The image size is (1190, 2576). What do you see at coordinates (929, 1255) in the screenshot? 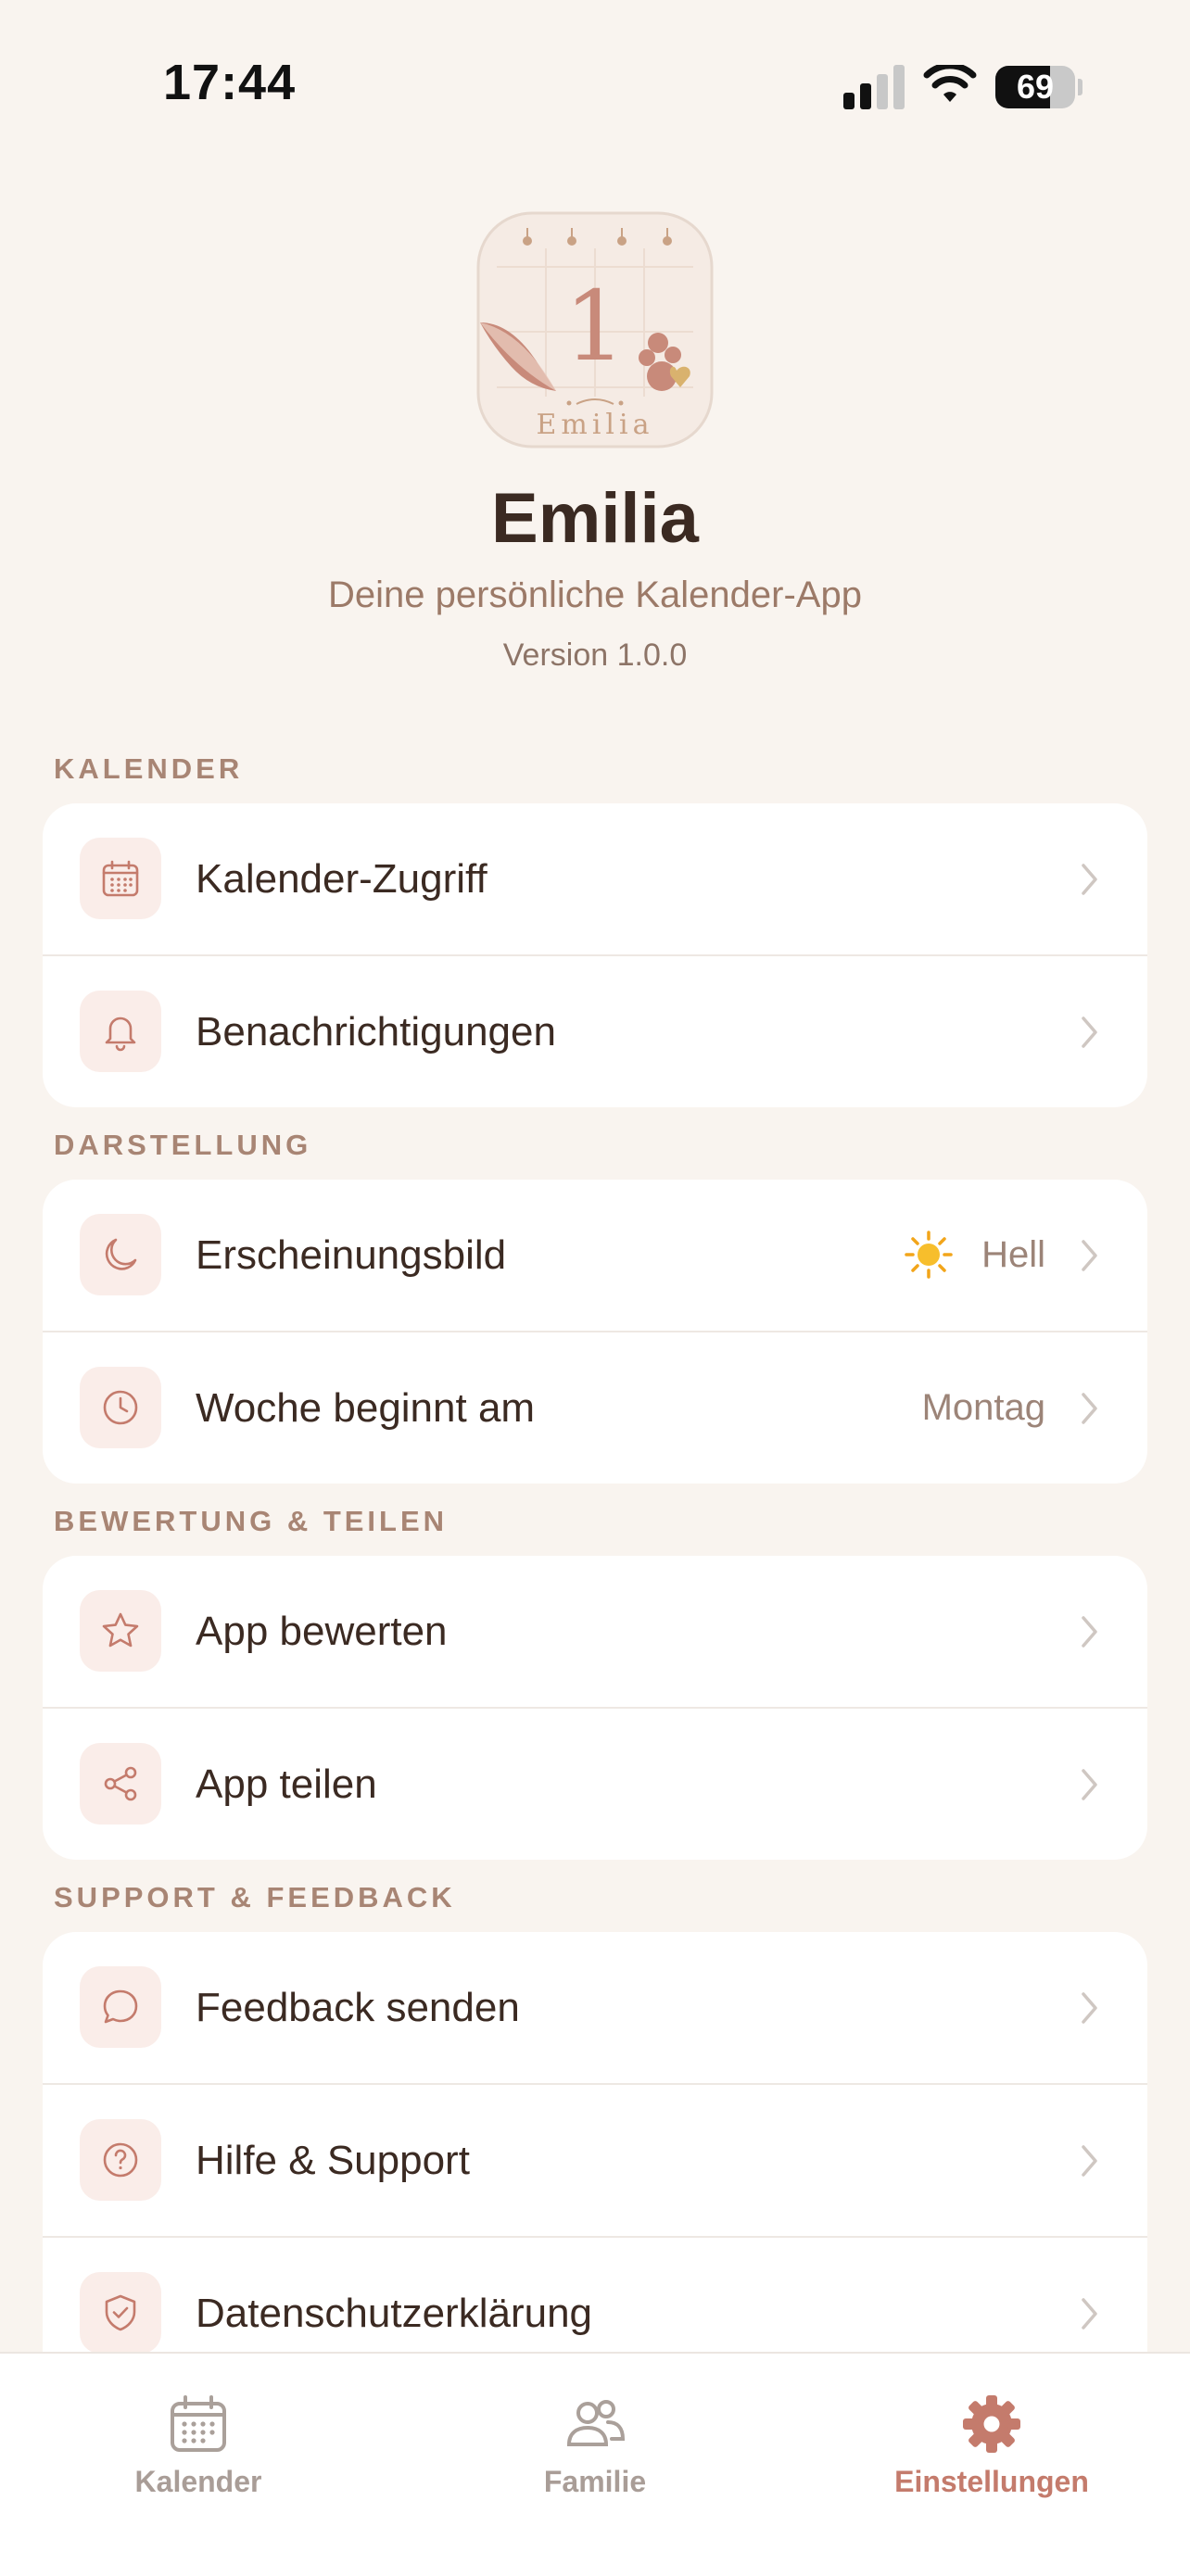
I see `sun-icon` at bounding box center [929, 1255].